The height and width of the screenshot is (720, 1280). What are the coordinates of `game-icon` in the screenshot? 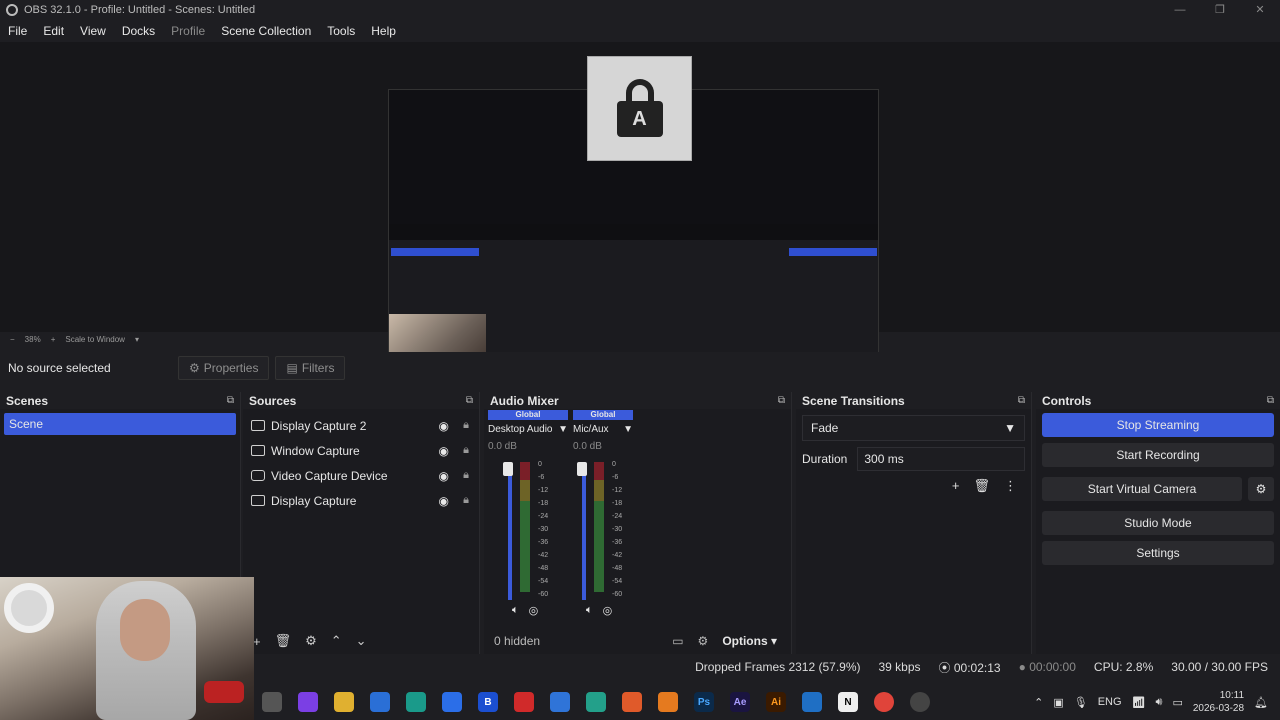 It's located at (596, 702).